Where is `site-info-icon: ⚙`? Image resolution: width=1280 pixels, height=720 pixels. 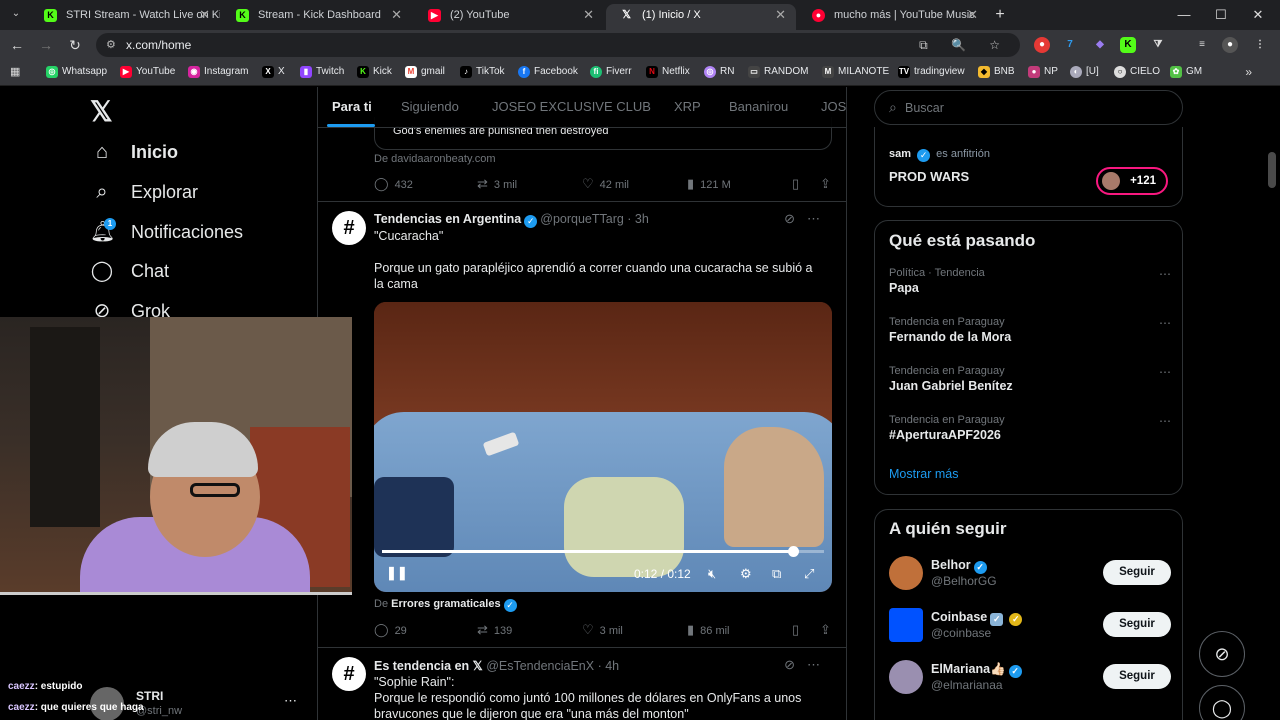 site-info-icon: ⚙ is located at coordinates (111, 45).